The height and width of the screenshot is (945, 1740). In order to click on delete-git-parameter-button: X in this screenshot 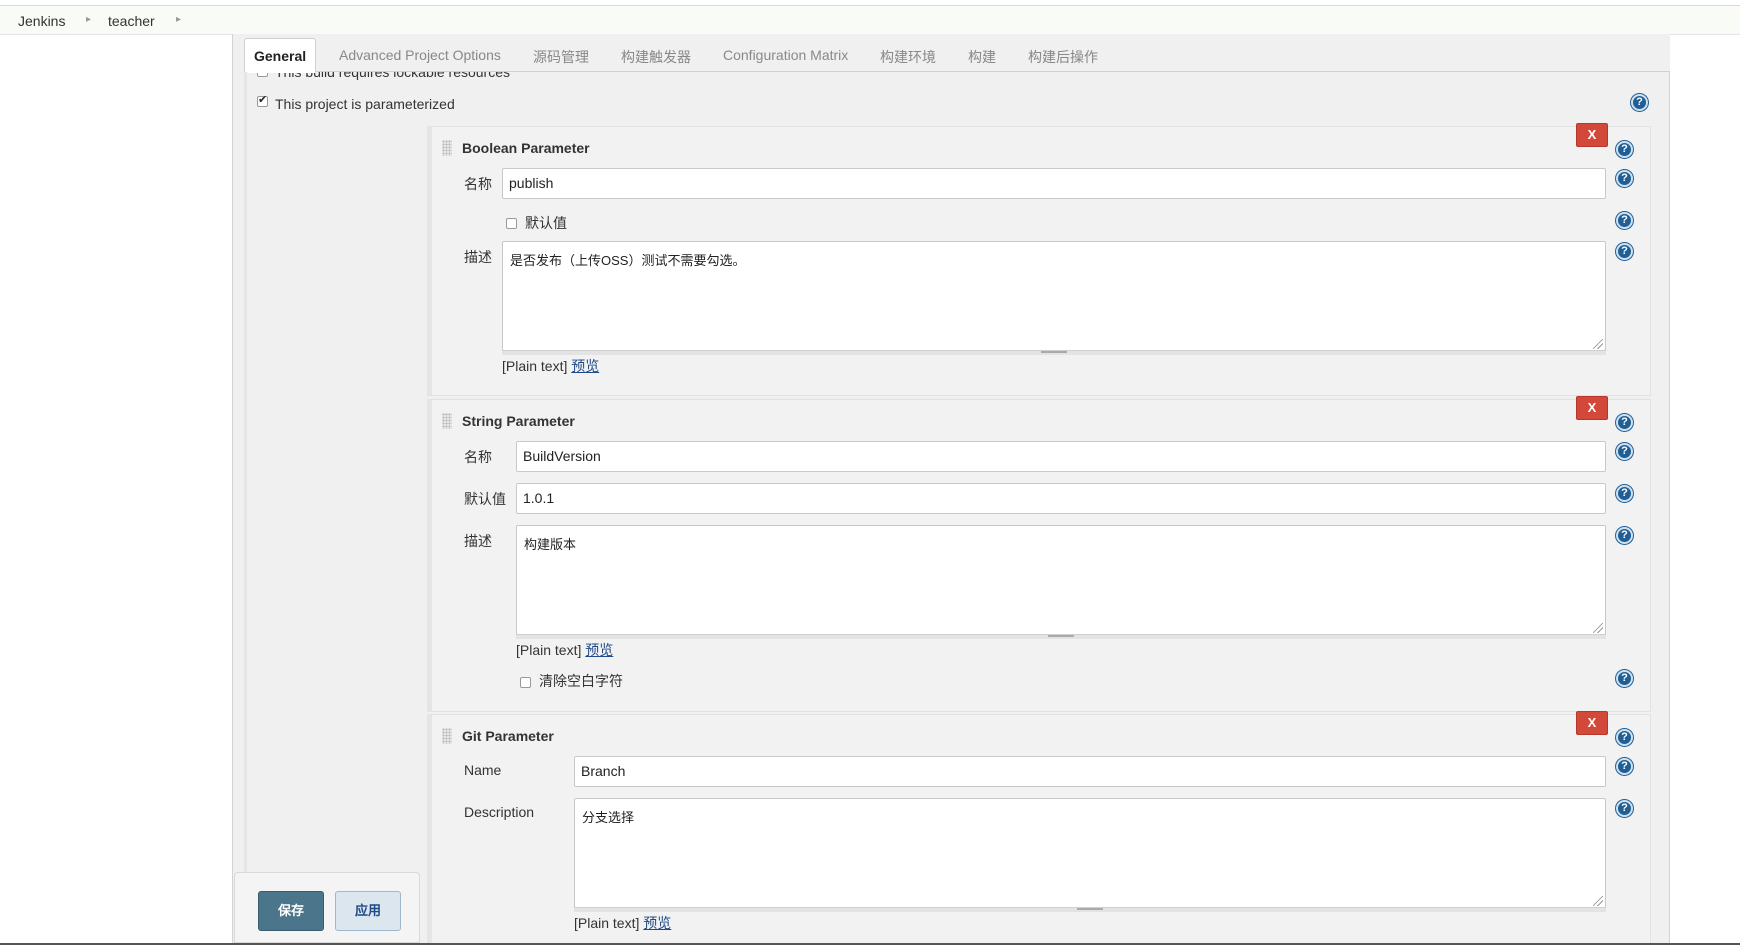, I will do `click(1592, 723)`.